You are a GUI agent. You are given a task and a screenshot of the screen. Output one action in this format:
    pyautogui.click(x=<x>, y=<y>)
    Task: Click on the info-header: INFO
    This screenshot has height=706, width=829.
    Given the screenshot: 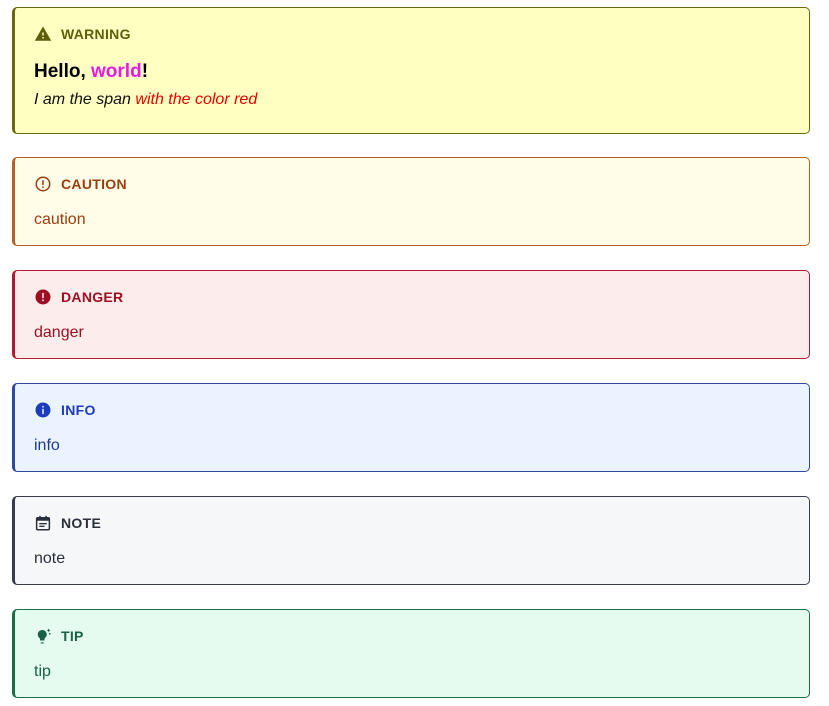 What is the action you would take?
    pyautogui.click(x=65, y=410)
    